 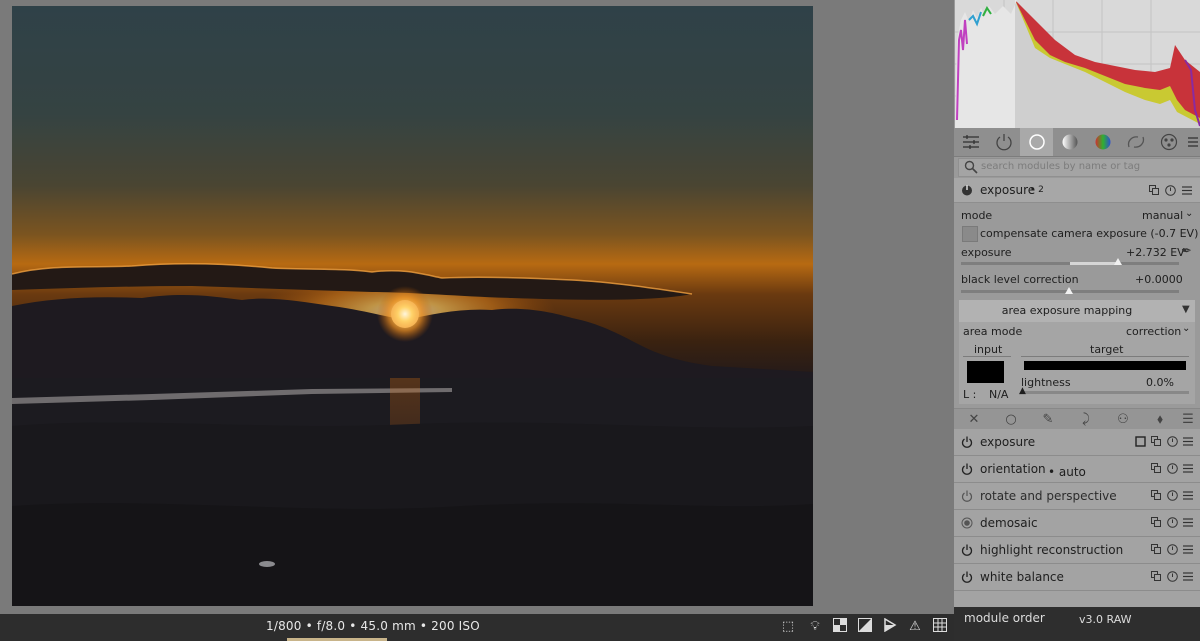 I want to click on presets-menu-icon, so click(x=1192, y=142).